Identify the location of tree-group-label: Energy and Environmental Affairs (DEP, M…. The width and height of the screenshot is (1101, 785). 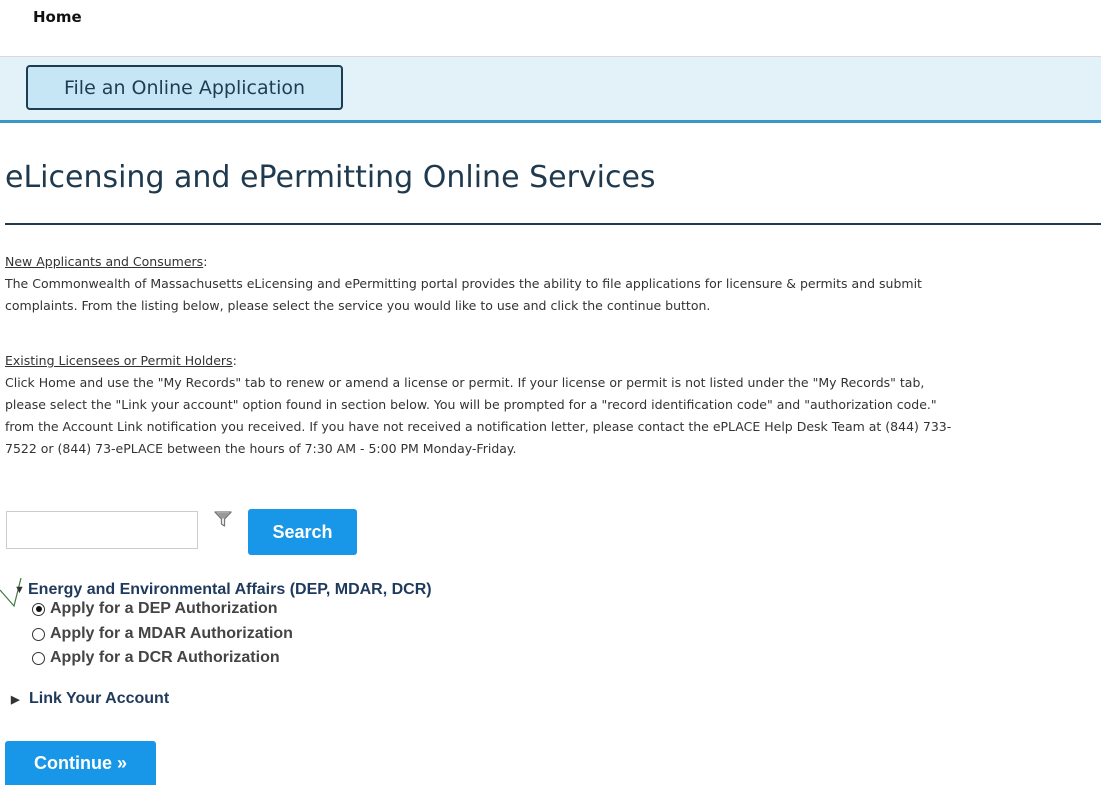
(230, 589).